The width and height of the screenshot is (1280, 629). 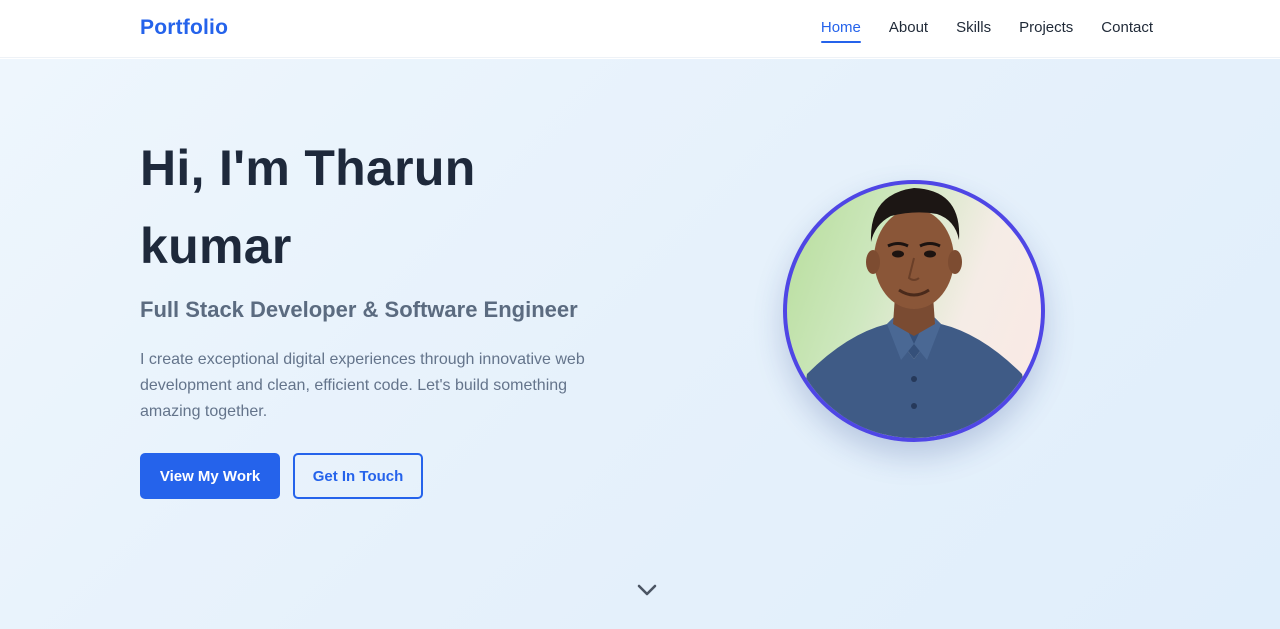 What do you see at coordinates (1046, 30) in the screenshot?
I see `nav-link-projects: Projects` at bounding box center [1046, 30].